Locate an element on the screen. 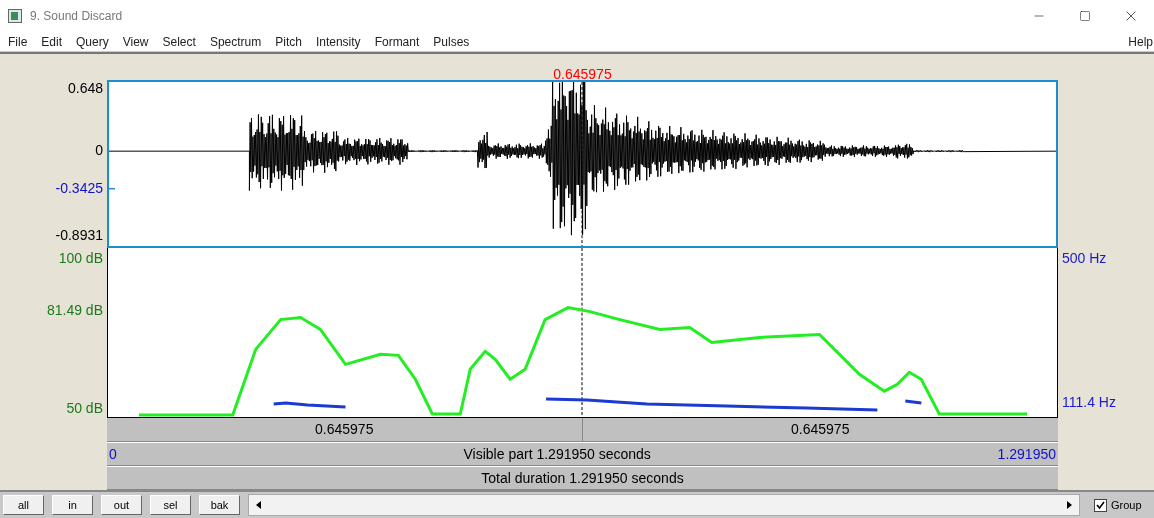 The image size is (1154, 518). menu-item: File is located at coordinates (18, 41).